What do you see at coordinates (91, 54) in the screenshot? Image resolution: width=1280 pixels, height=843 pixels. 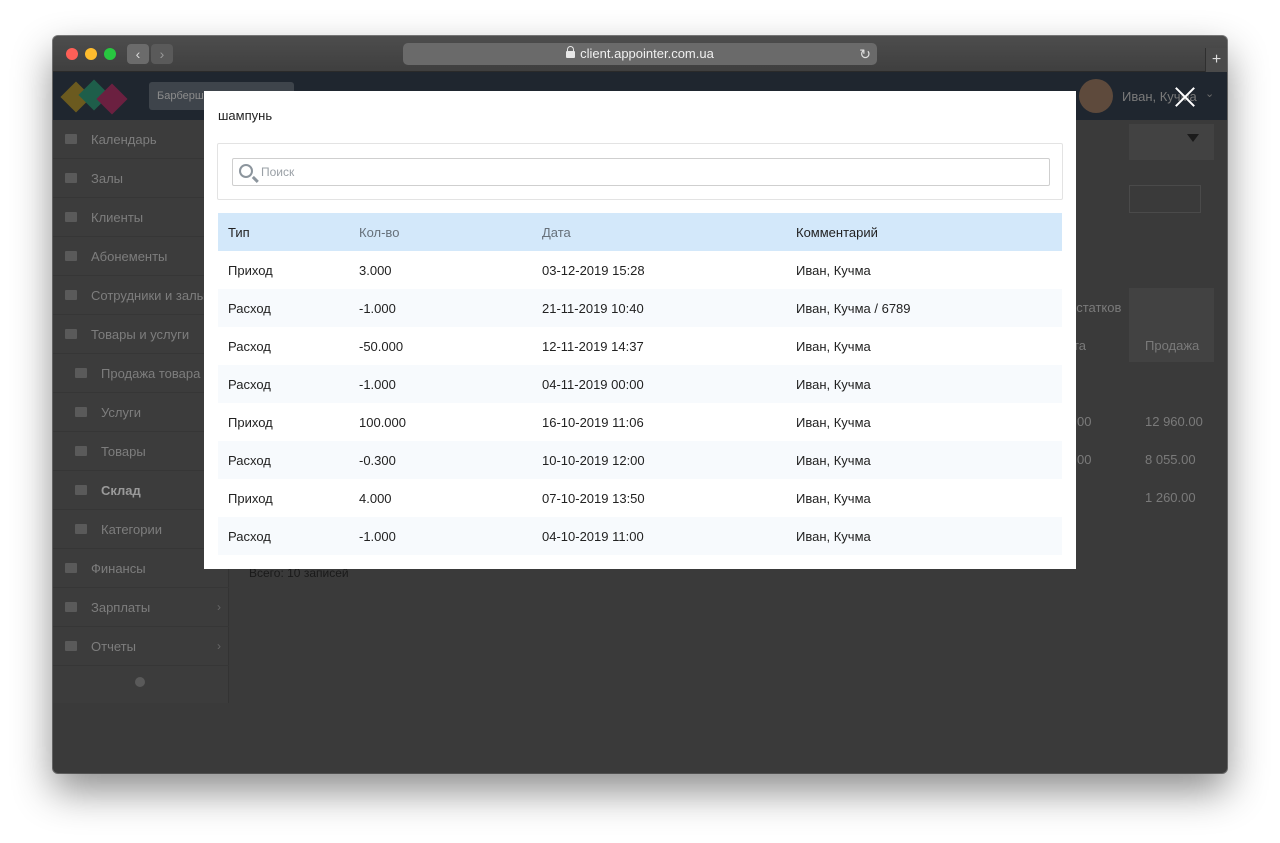 I see `minimize-window-button` at bounding box center [91, 54].